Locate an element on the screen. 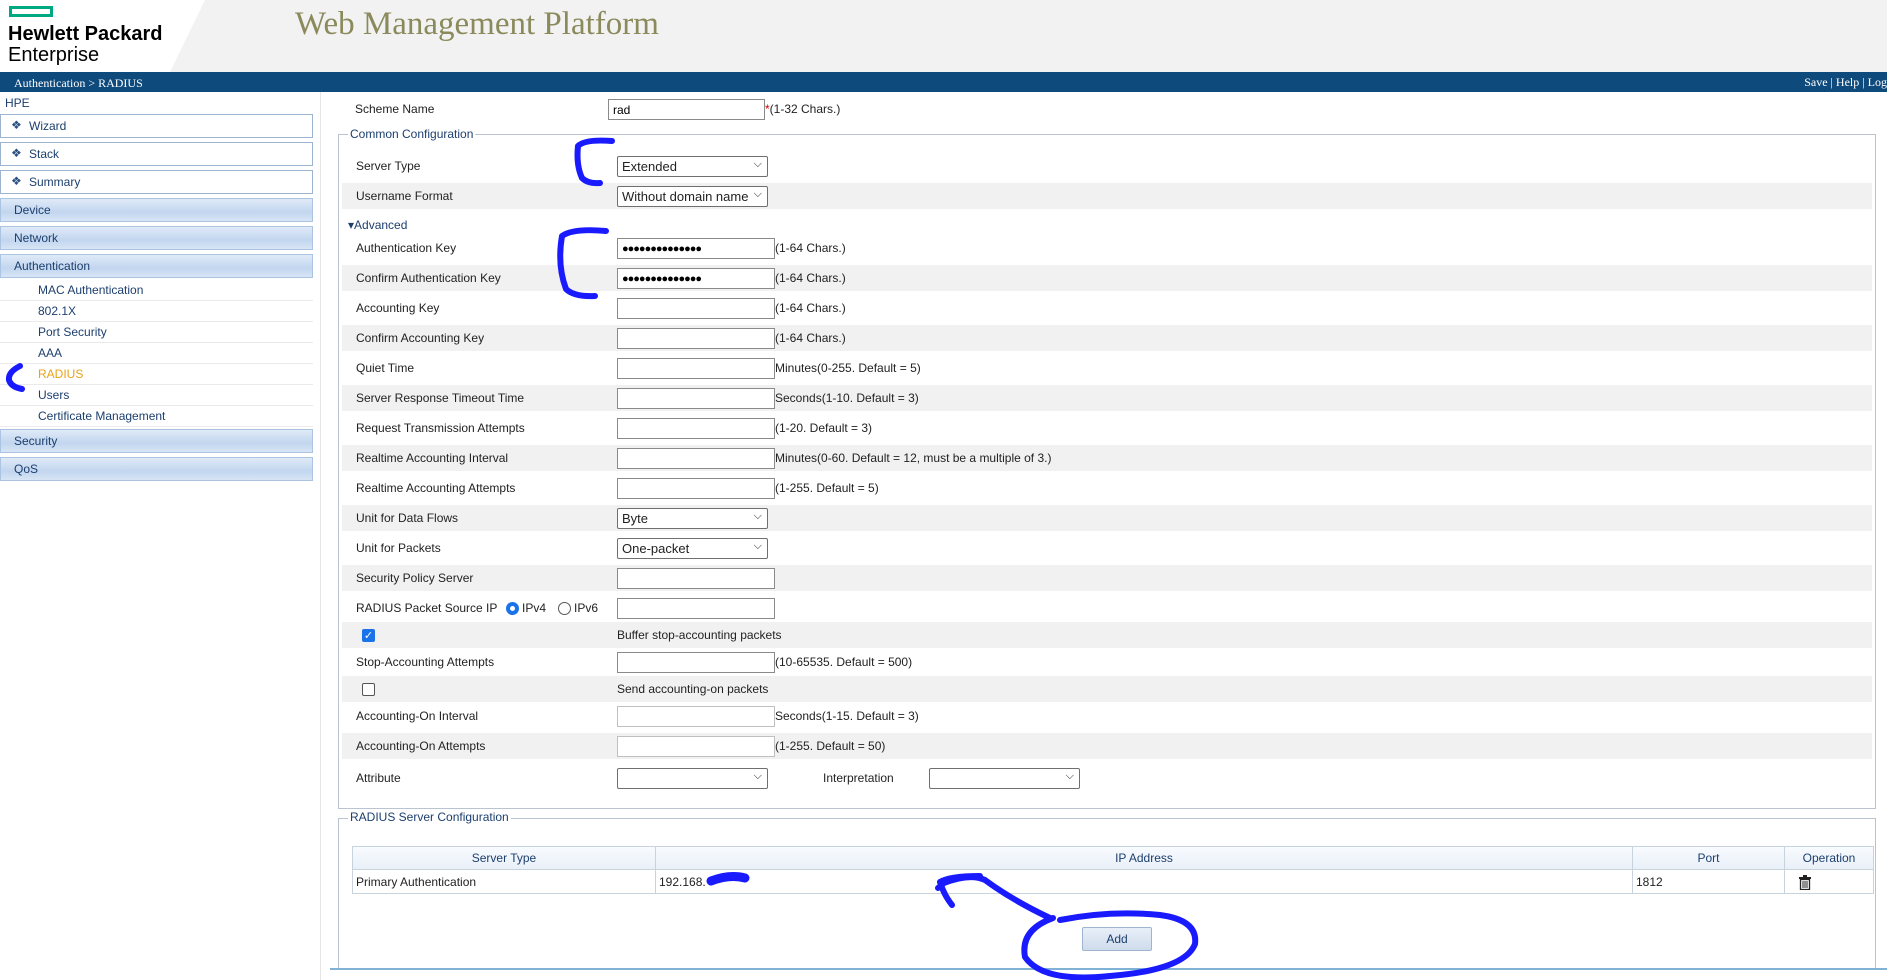 The height and width of the screenshot is (980, 1887). sidebar-item-stack: ❖ Stack is located at coordinates (156, 154).